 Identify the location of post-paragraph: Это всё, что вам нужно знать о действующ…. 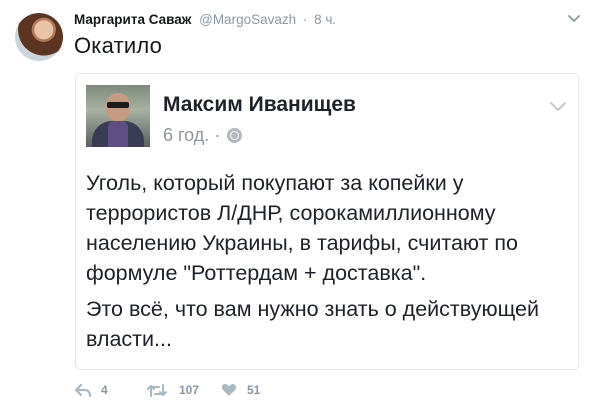
(313, 324).